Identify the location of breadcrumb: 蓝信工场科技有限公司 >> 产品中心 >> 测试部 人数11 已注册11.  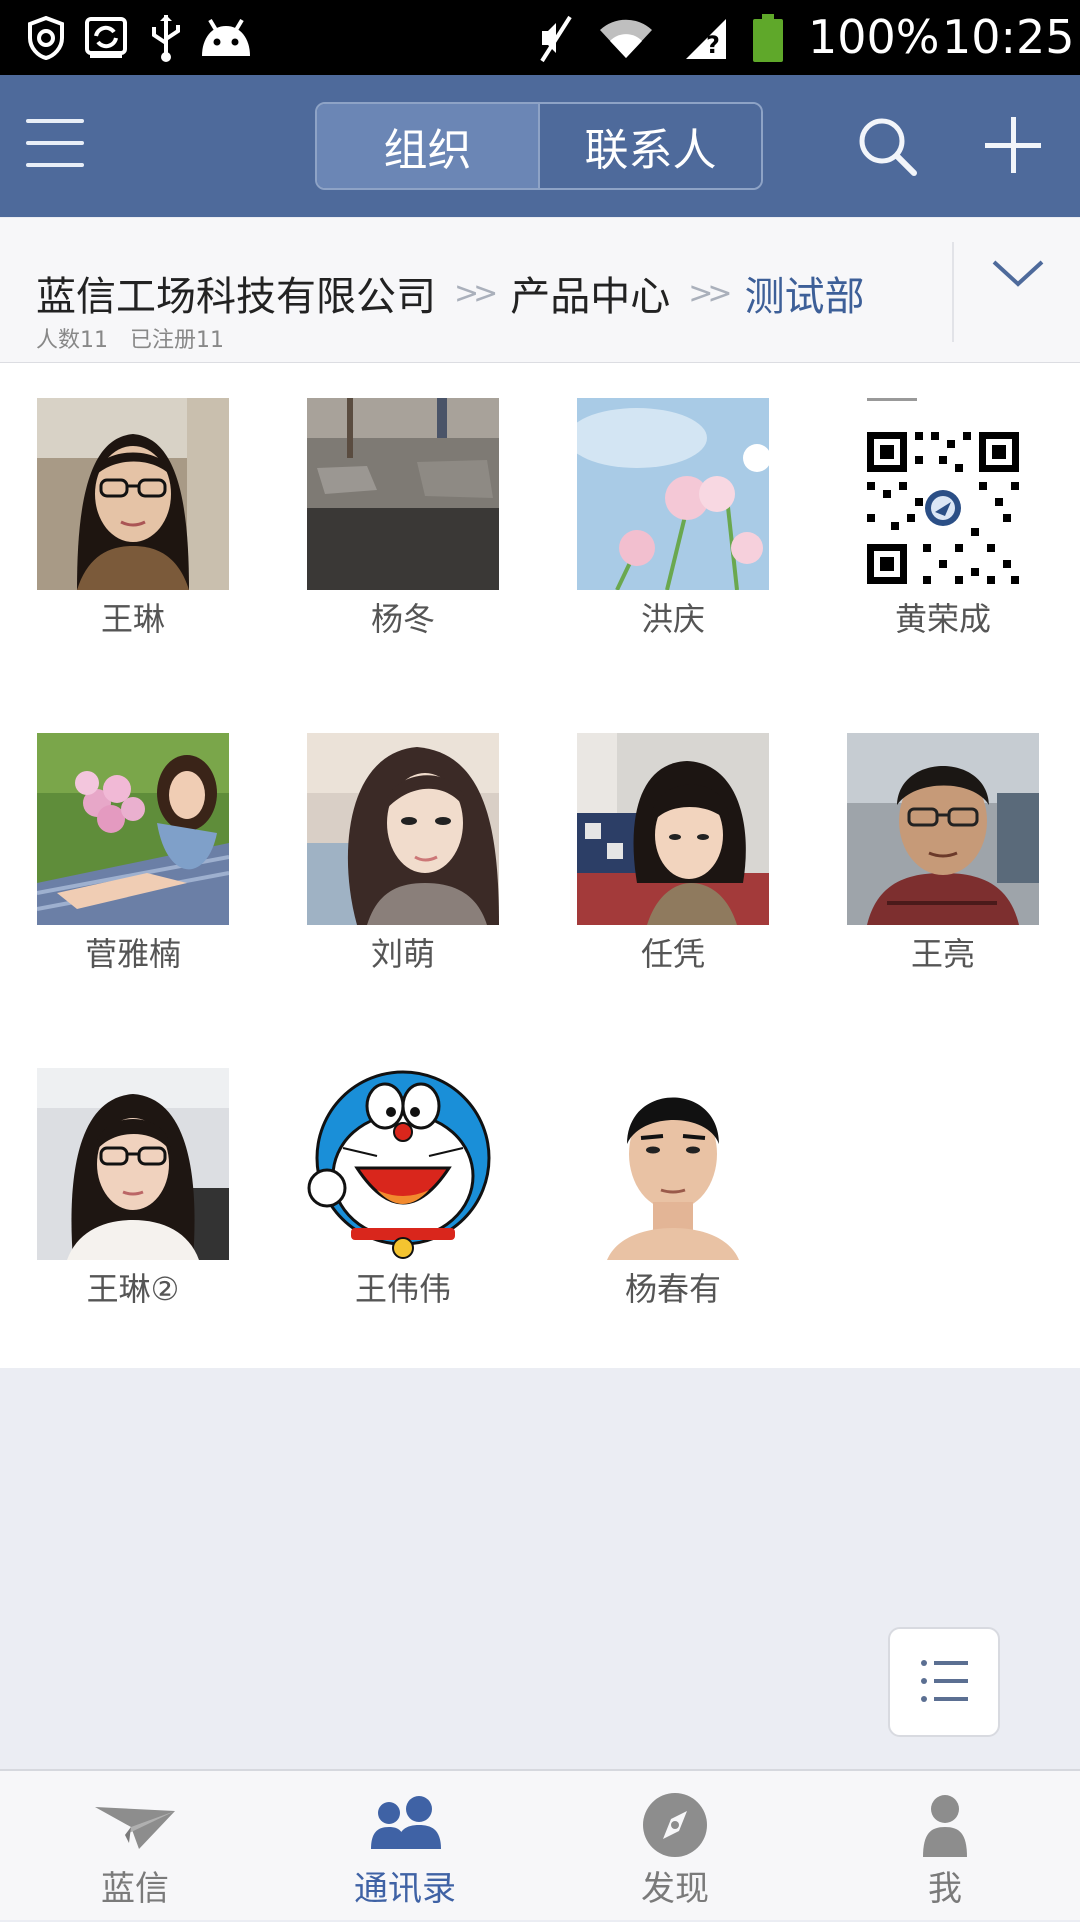
(540, 290).